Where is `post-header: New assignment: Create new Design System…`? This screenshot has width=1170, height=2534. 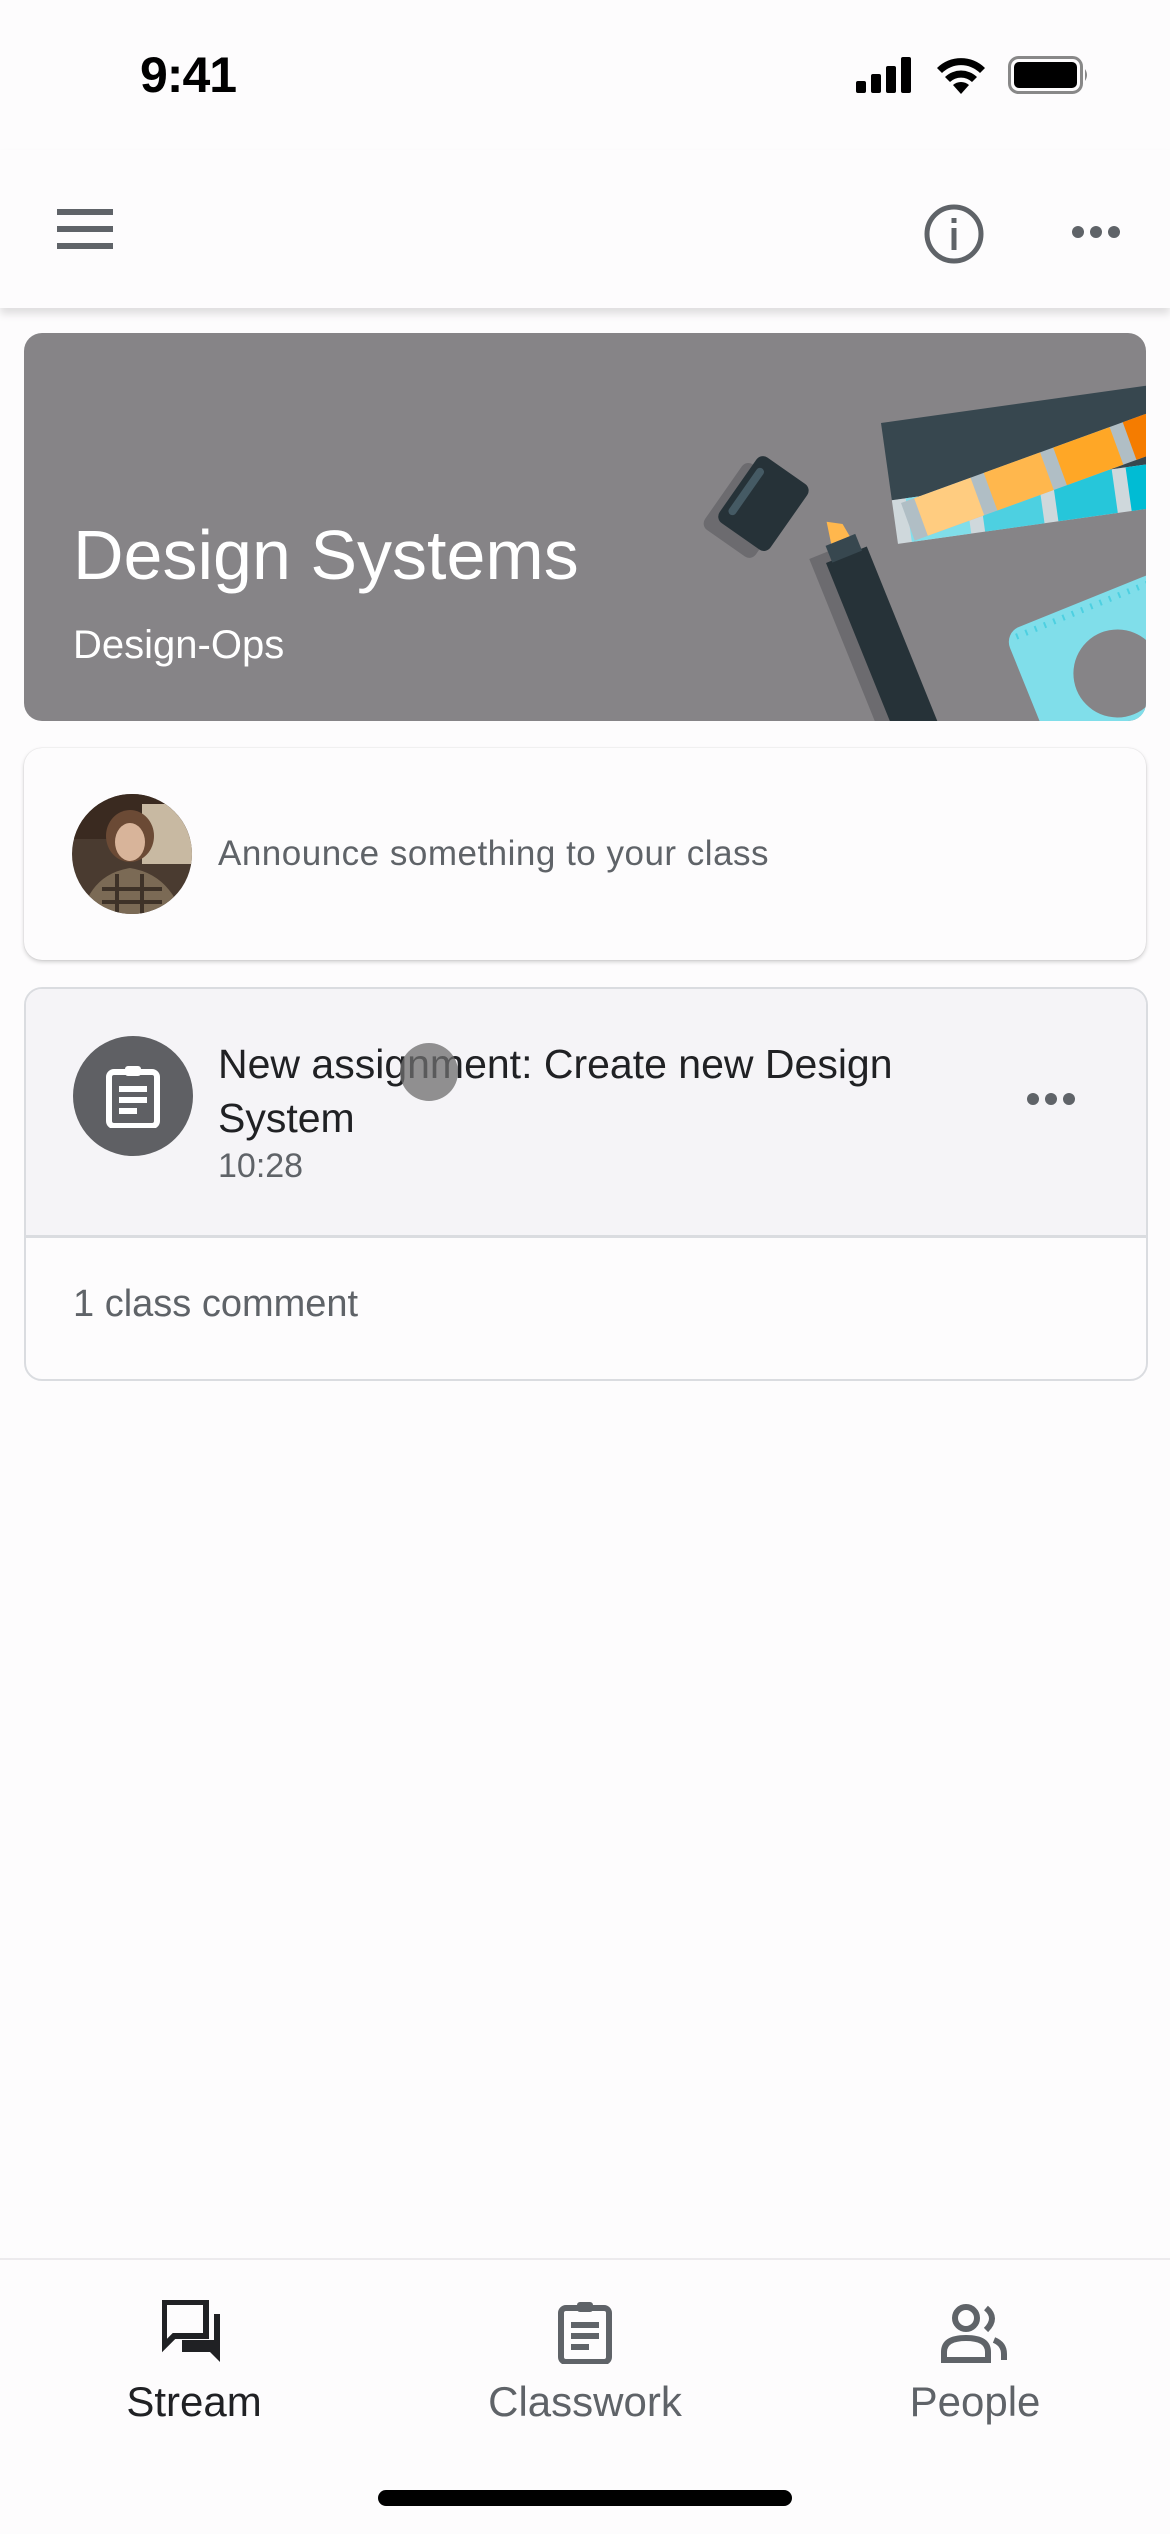
post-header: New assignment: Create new Design System… is located at coordinates (586, 1113).